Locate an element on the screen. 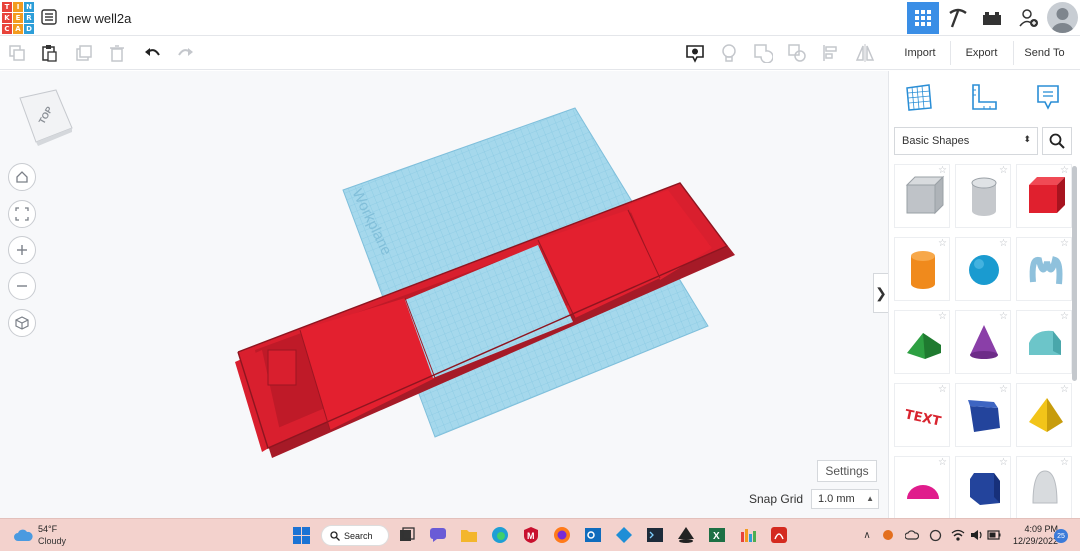 This screenshot has height=551, width=1080. avatar is located at coordinates (1062, 17).